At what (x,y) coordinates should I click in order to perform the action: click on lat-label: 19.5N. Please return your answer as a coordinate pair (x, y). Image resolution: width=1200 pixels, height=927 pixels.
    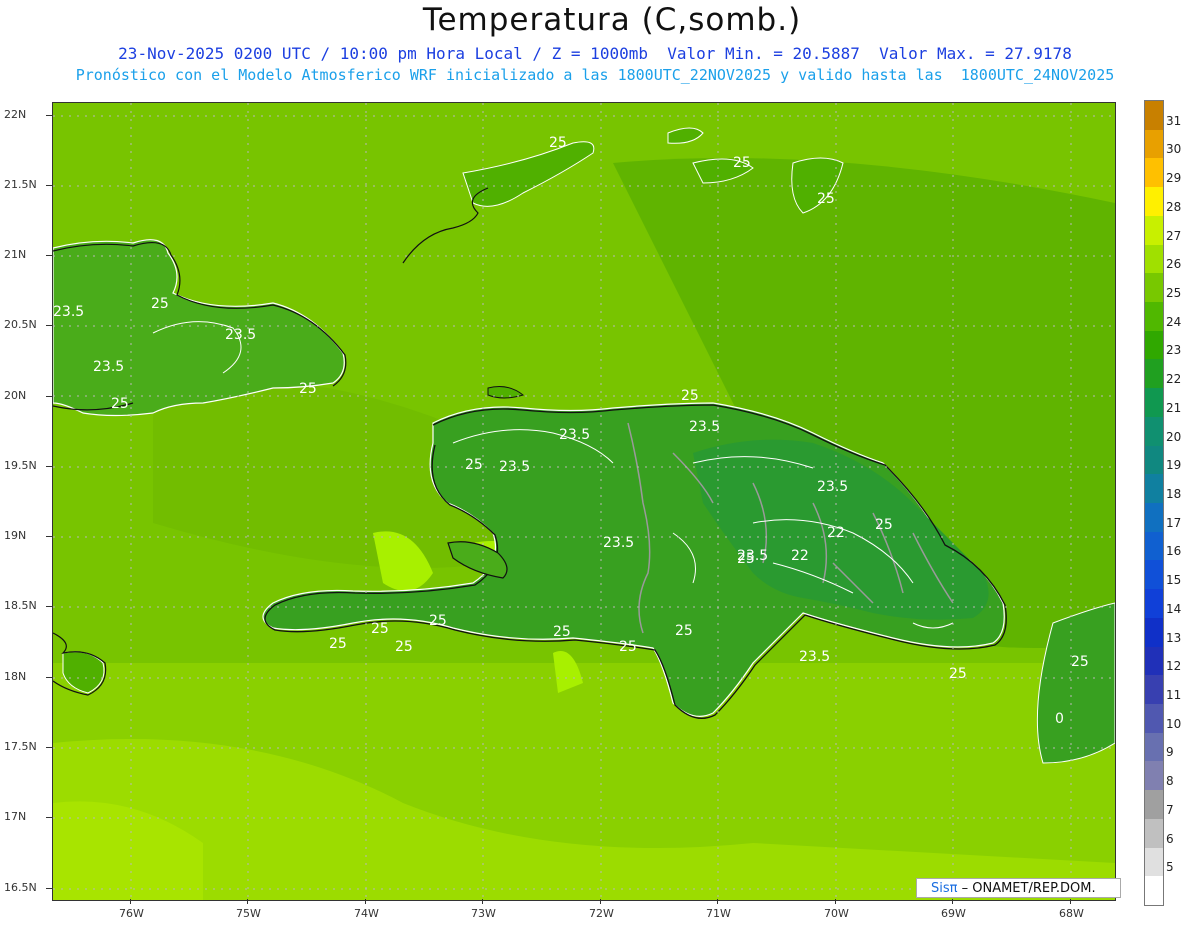
    Looking at the image, I should click on (20, 465).